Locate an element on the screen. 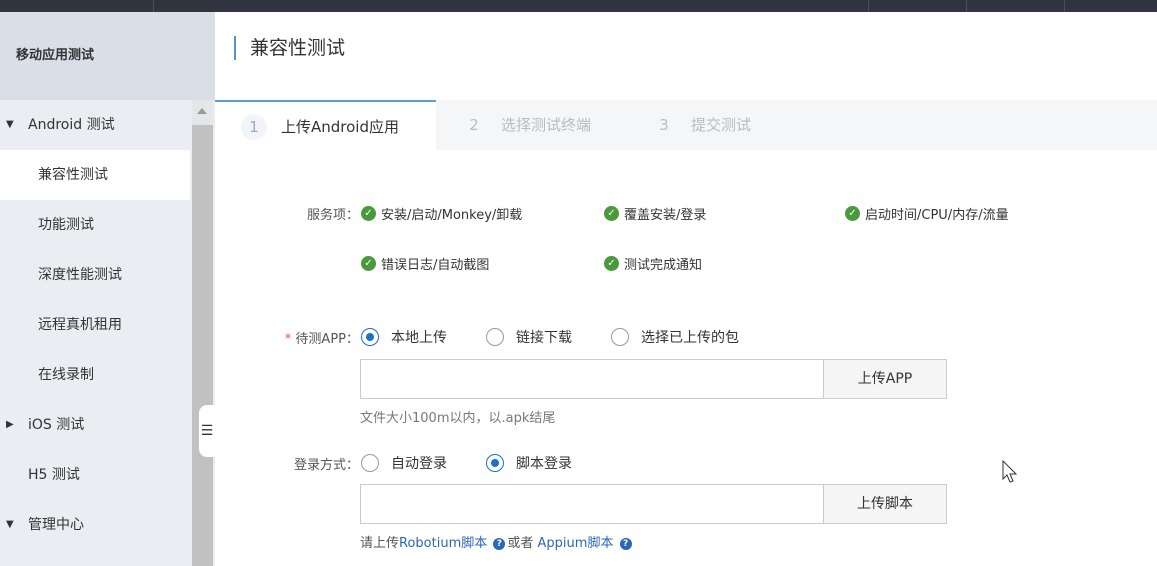 The image size is (1157, 566). radio-link-download: 链接下载 is located at coordinates (529, 337).